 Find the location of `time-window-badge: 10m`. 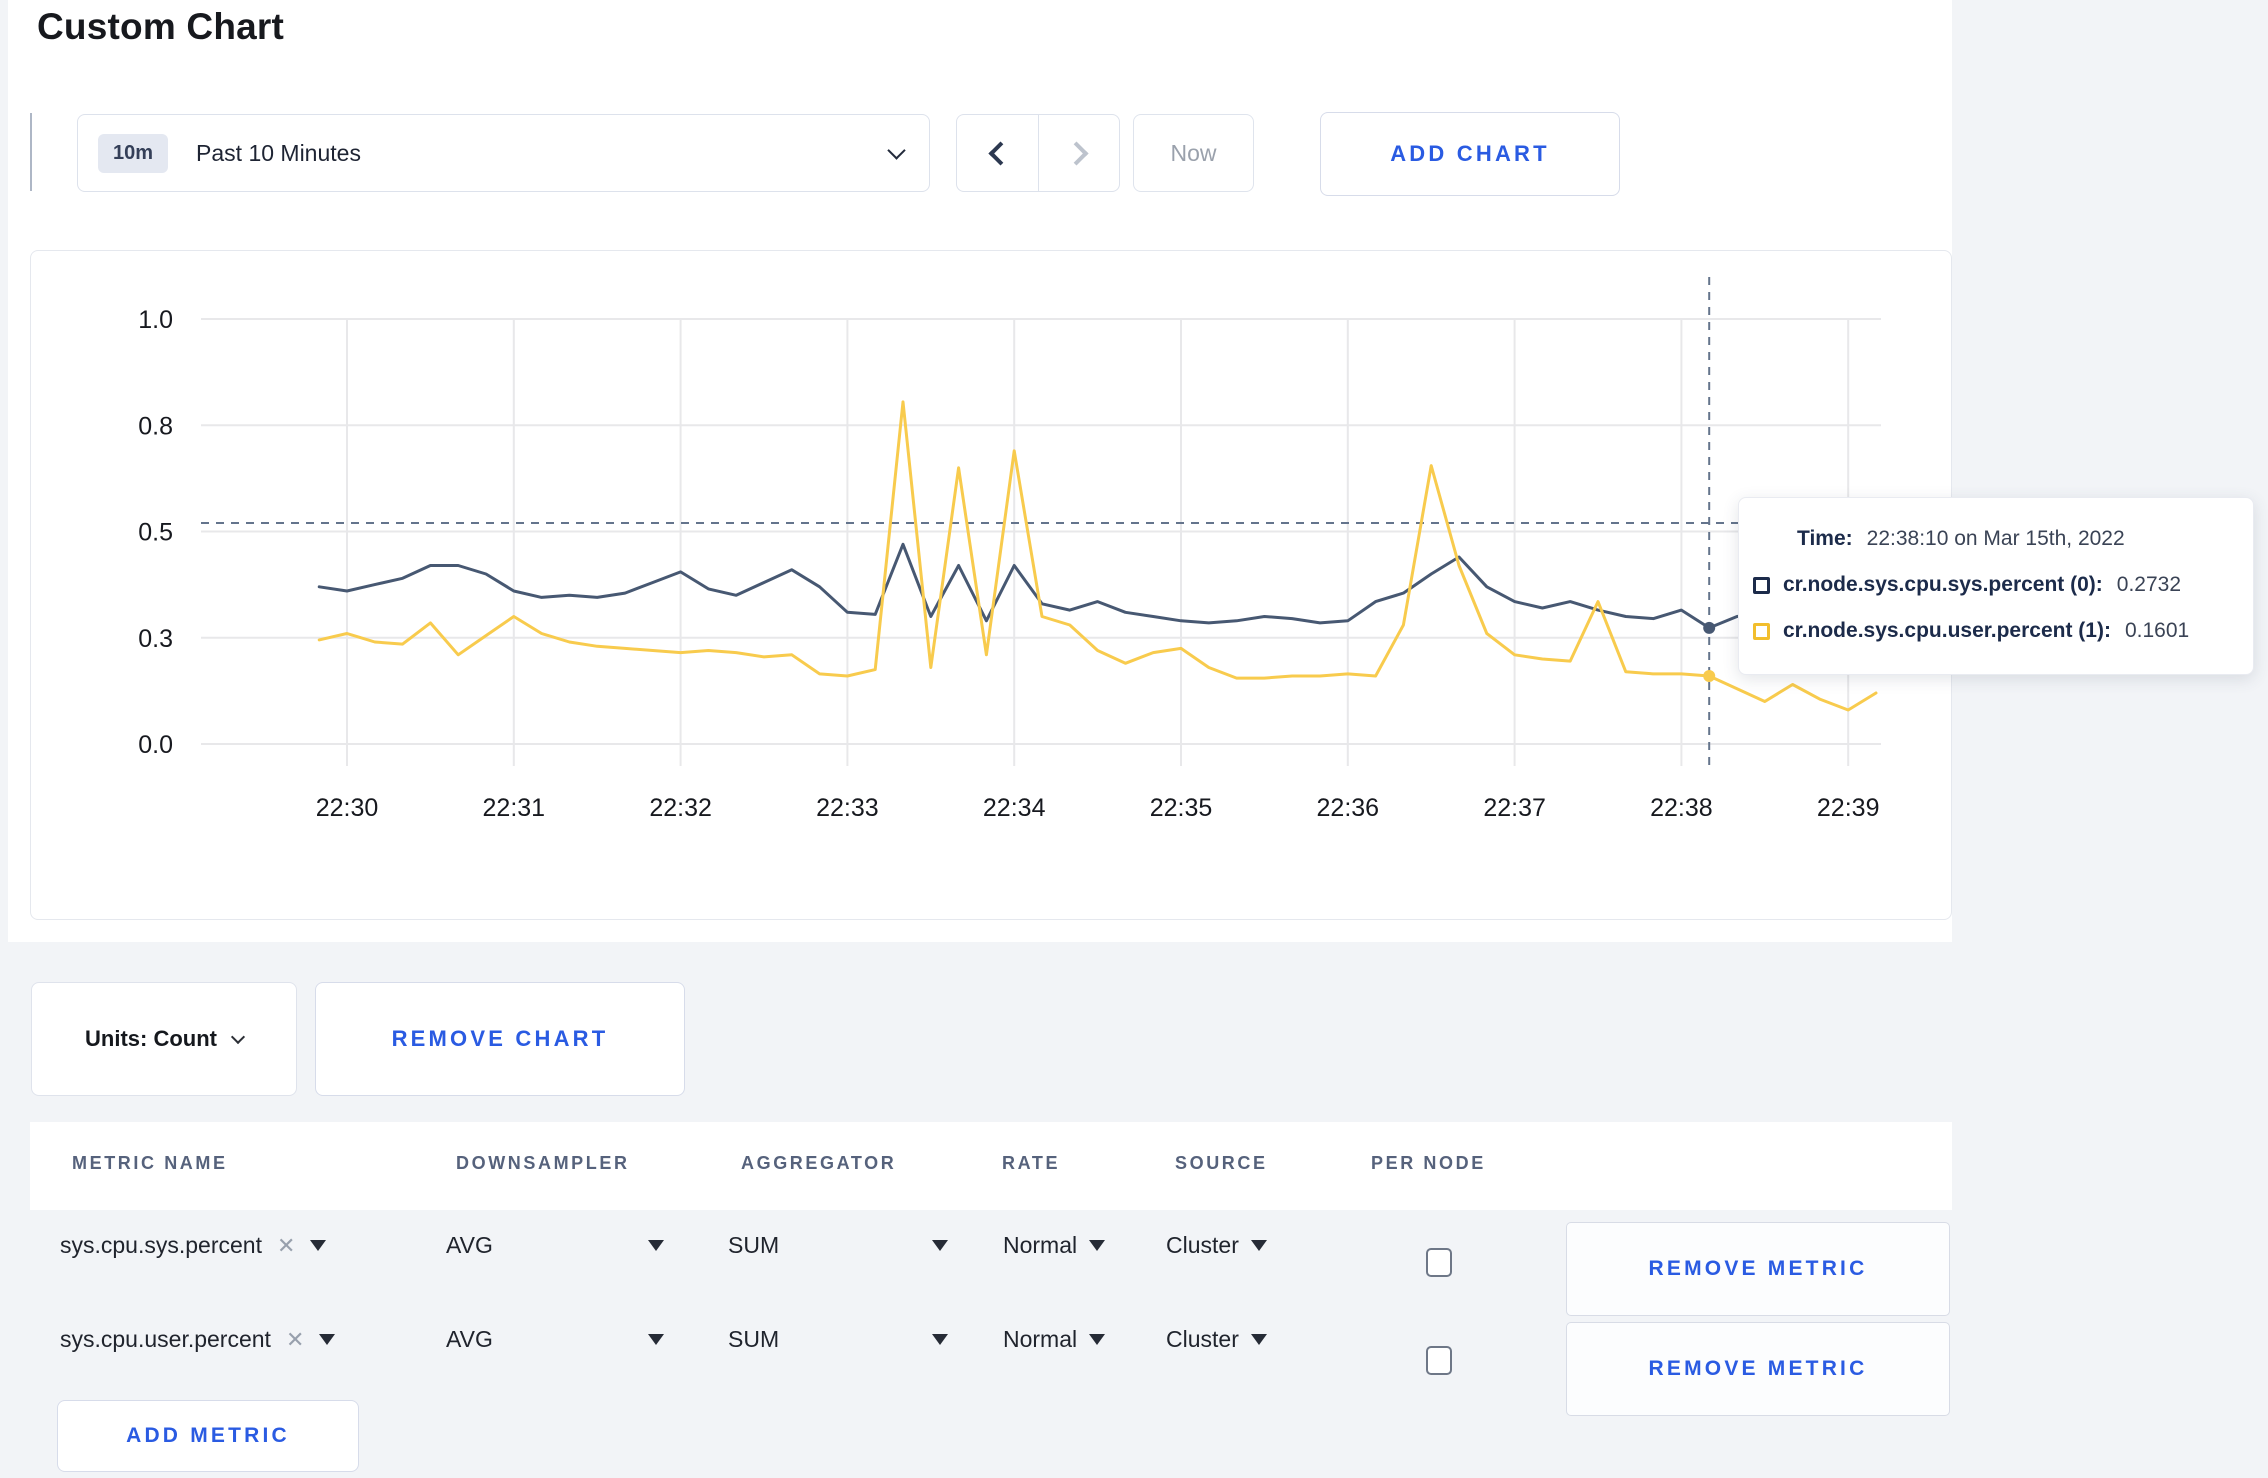

time-window-badge: 10m is located at coordinates (133, 153).